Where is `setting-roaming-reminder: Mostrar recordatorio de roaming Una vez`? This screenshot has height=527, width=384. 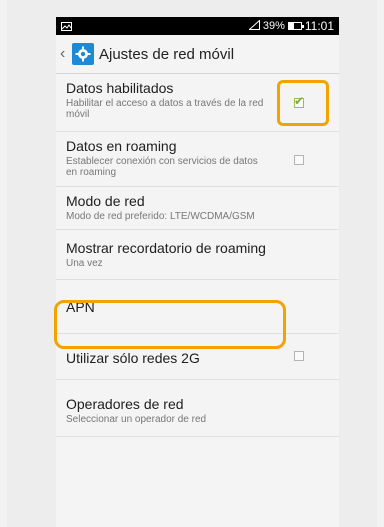
setting-roaming-reminder: Mostrar recordatorio de roaming Una vez is located at coordinates (197, 255).